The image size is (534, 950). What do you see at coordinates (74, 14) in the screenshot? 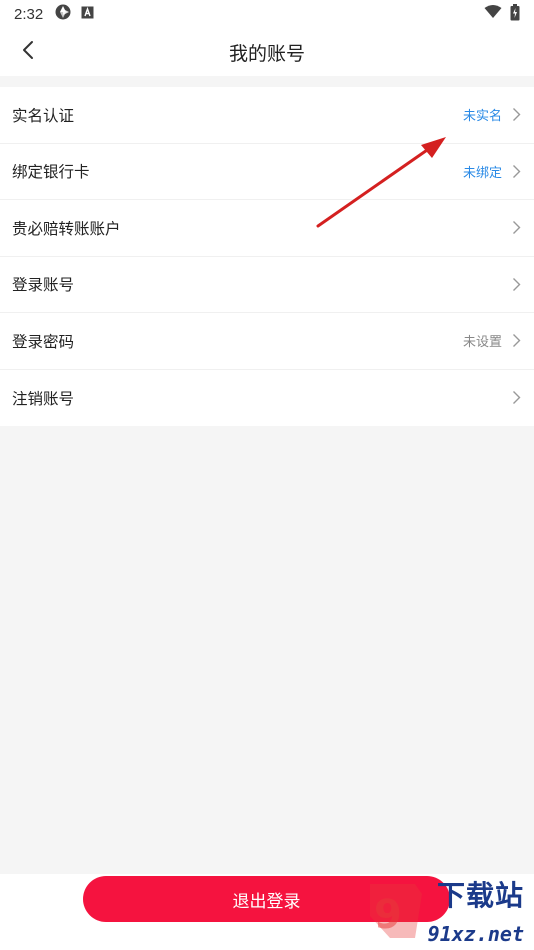
I see `status-left-icons` at bounding box center [74, 14].